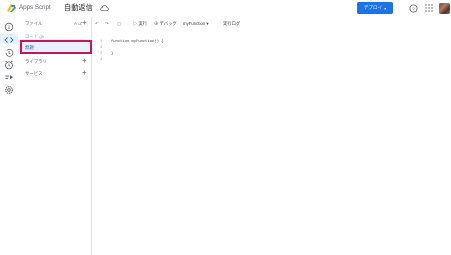 This screenshot has width=451, height=255. Describe the element at coordinates (101, 54) in the screenshot. I see `line-number: 3` at that location.